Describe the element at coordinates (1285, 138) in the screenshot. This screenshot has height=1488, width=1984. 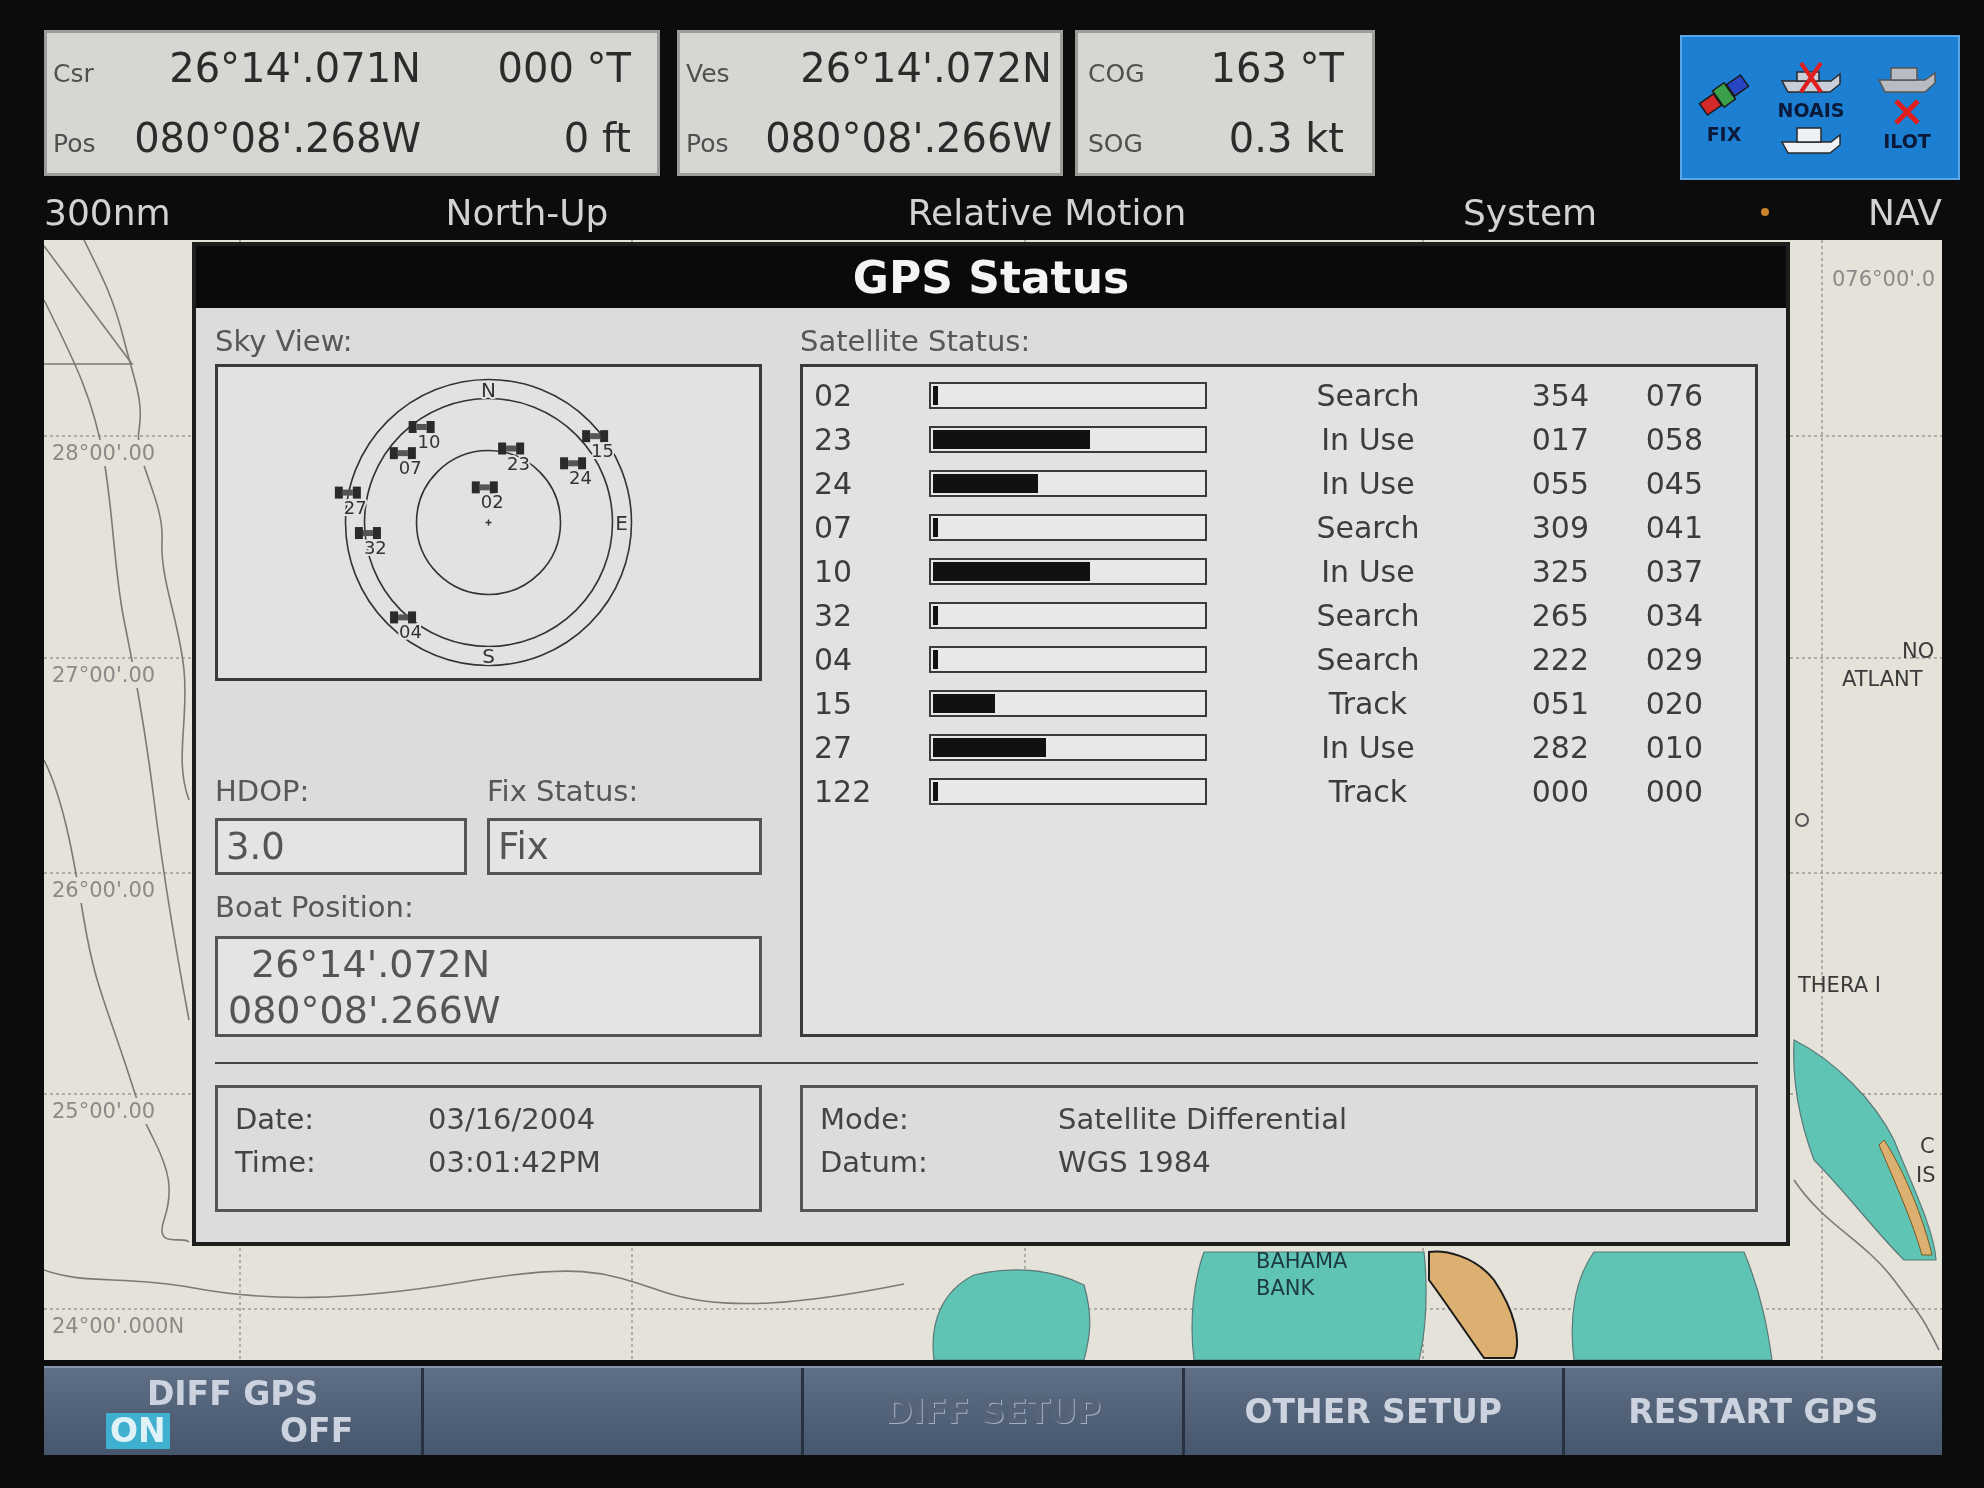
I see `readout-value: 0.3 kt` at that location.